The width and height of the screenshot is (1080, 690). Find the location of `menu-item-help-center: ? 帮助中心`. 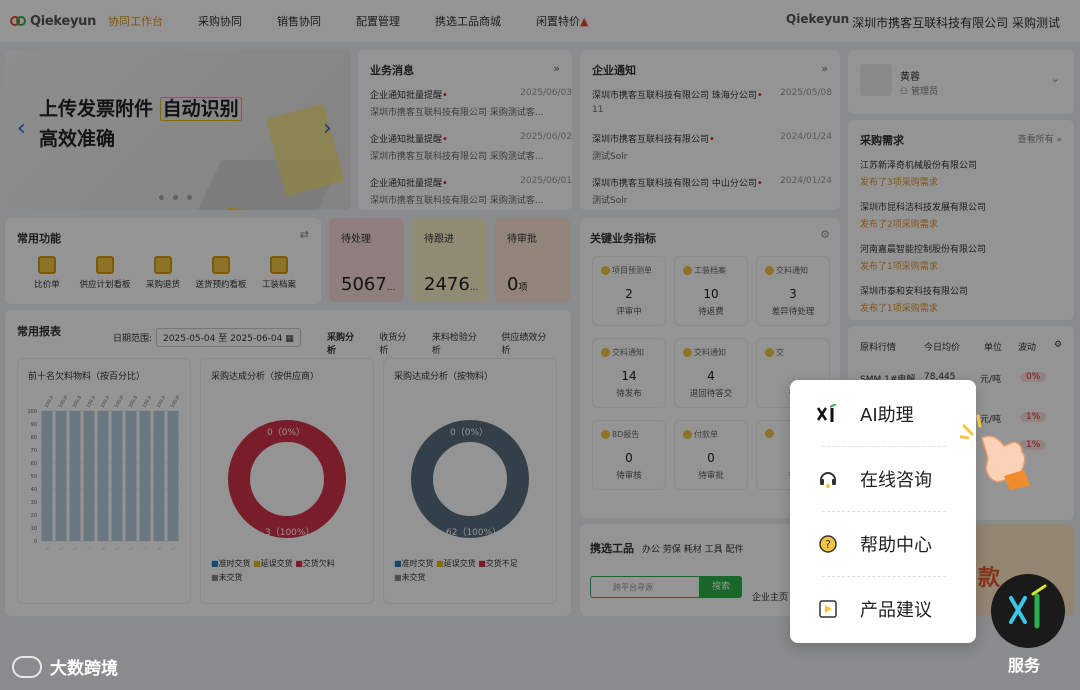

menu-item-help-center: ? 帮助中心 is located at coordinates (886, 544).